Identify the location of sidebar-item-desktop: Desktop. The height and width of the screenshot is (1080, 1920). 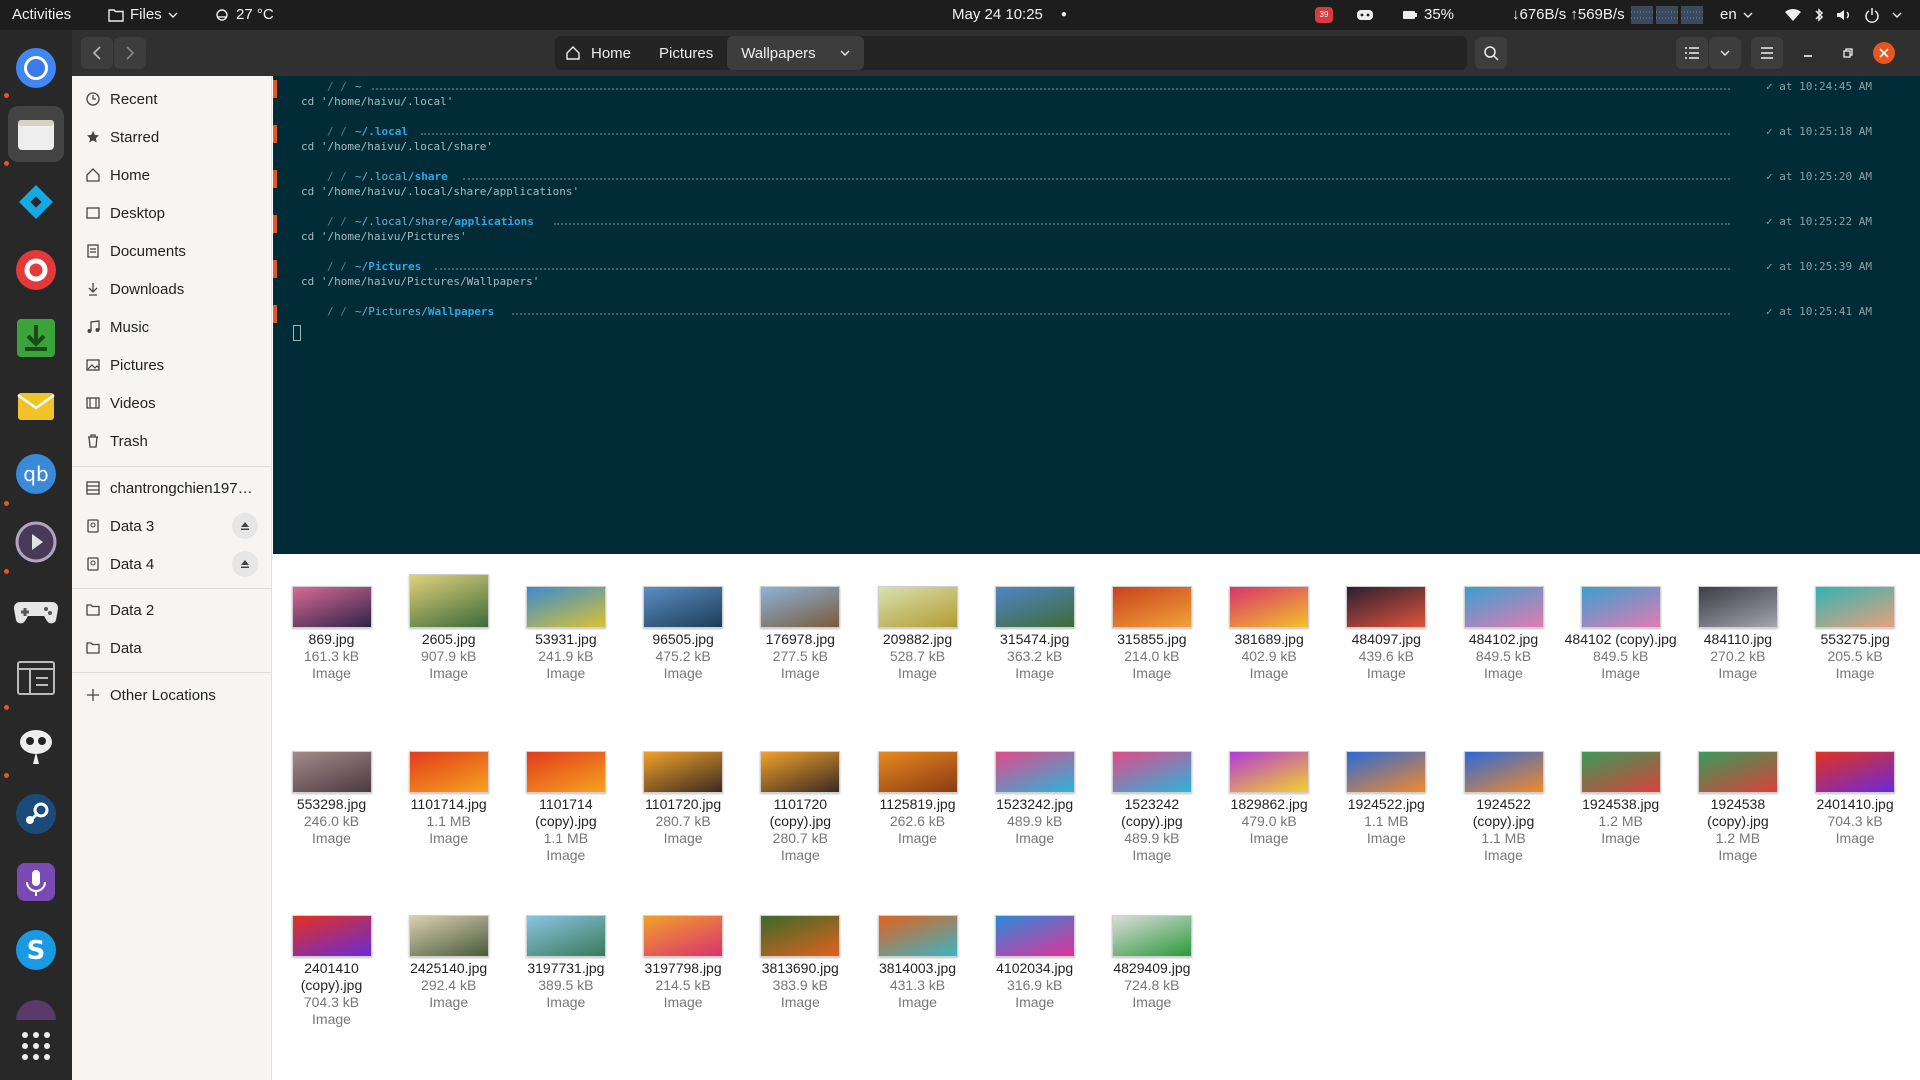
(172, 213).